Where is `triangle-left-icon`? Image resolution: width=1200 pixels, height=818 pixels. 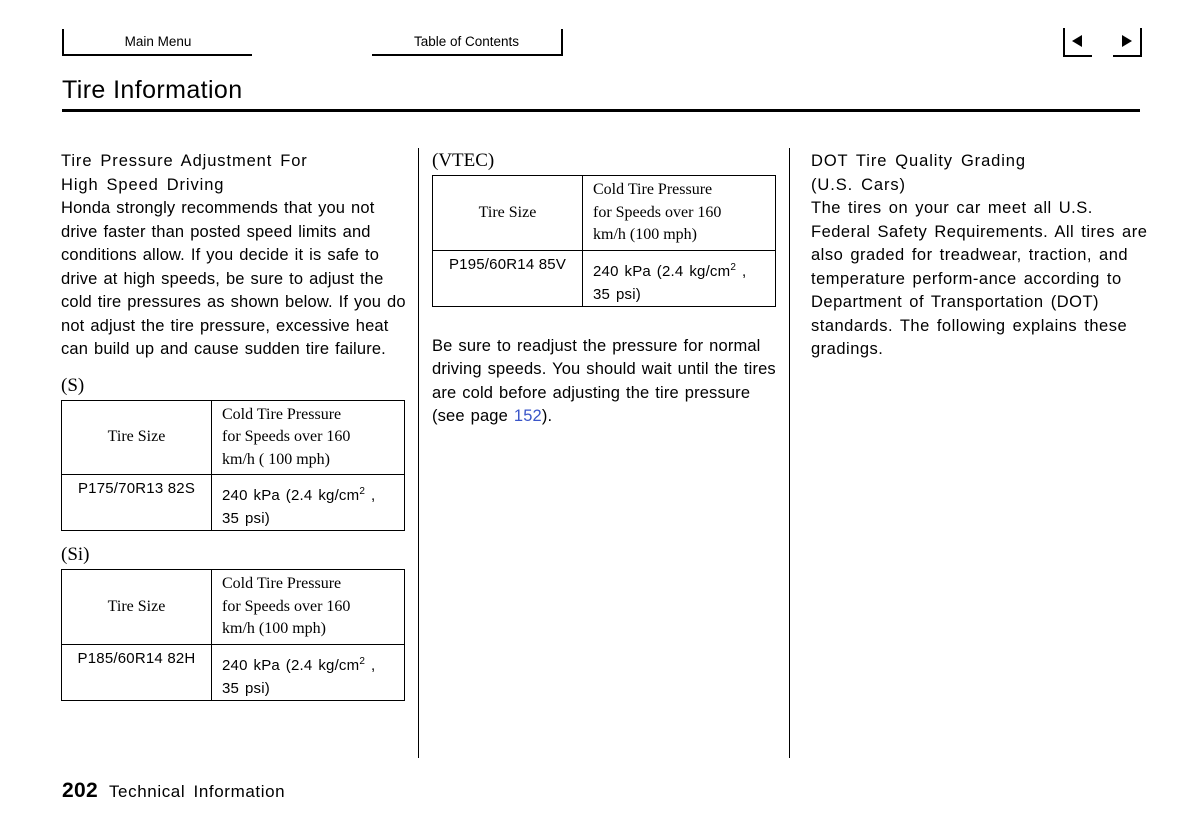 triangle-left-icon is located at coordinates (1077, 41).